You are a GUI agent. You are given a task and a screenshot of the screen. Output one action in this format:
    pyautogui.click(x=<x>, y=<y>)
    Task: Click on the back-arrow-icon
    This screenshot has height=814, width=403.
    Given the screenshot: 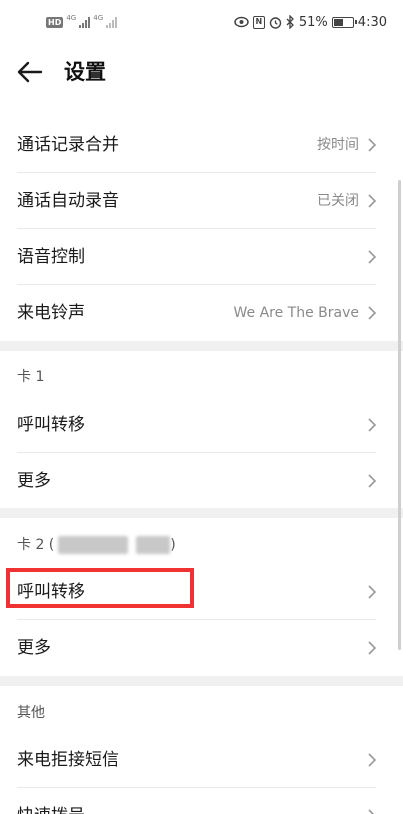 What is the action you would take?
    pyautogui.click(x=30, y=72)
    